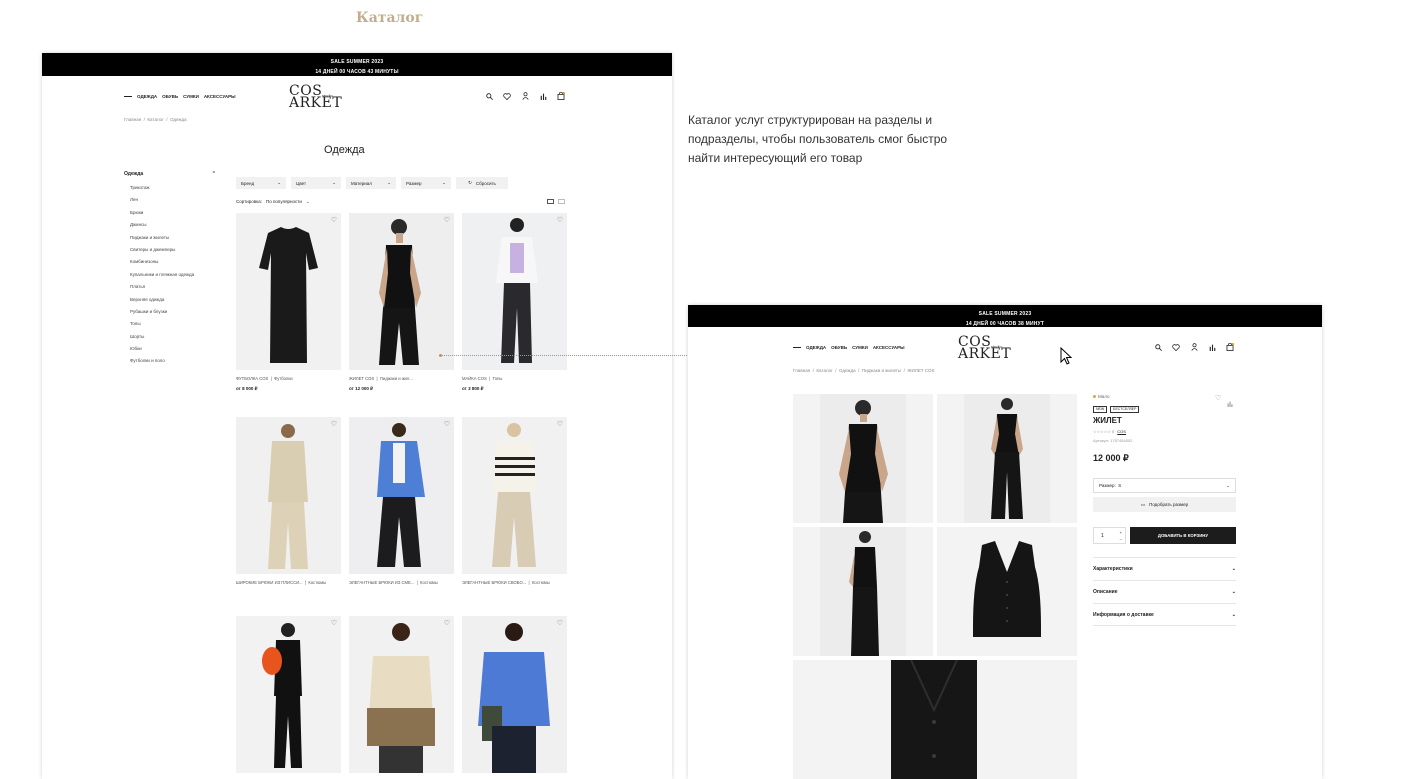 This screenshot has width=1412, height=779. What do you see at coordinates (1121, 536) in the screenshot?
I see `stepper-arrows-icon: + −` at bounding box center [1121, 536].